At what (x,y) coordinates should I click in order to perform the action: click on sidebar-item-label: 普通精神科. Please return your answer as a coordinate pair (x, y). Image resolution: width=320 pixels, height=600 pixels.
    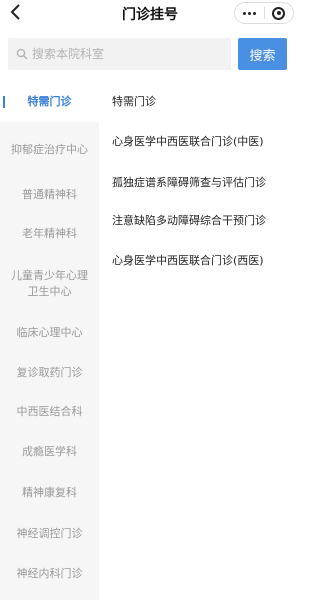
    Looking at the image, I should click on (49, 194).